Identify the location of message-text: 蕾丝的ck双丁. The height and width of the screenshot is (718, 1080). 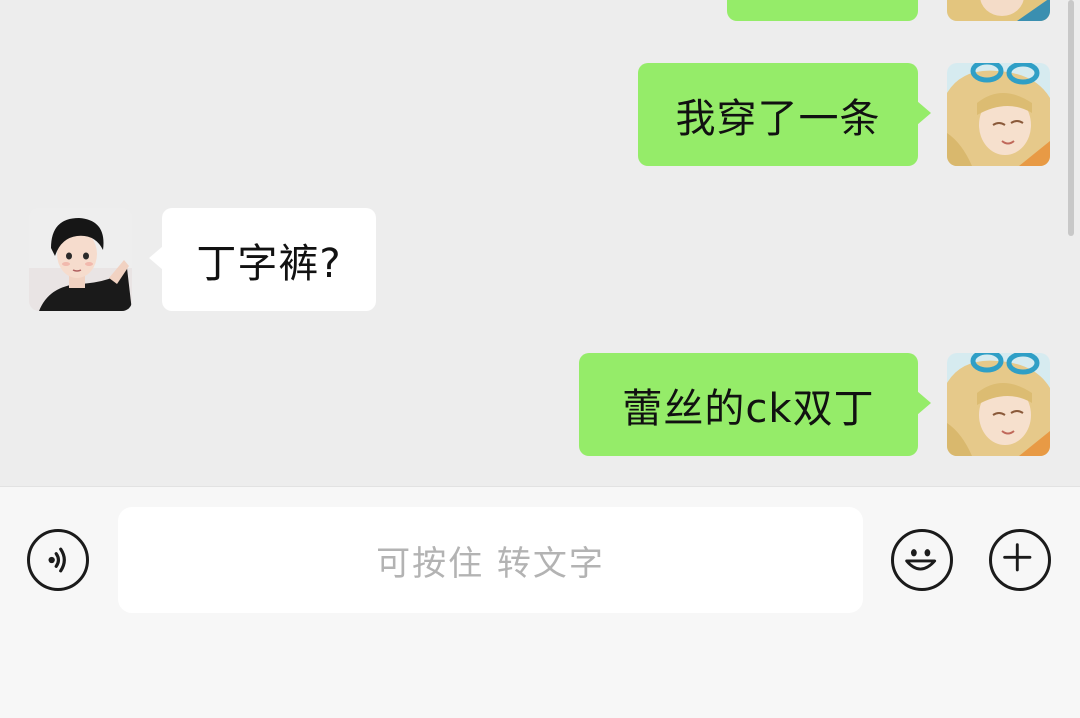
(748, 408).